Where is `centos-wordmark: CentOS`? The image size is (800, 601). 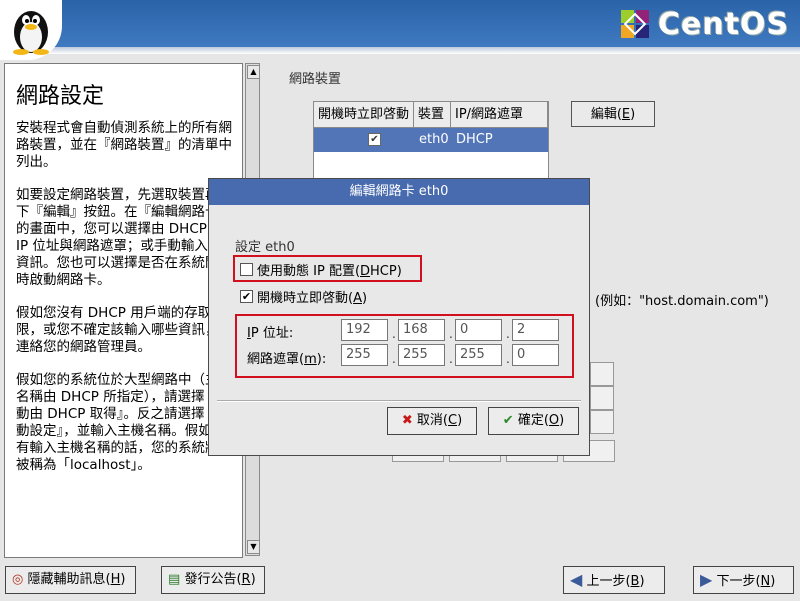
centos-wordmark: CentOS is located at coordinates (724, 24).